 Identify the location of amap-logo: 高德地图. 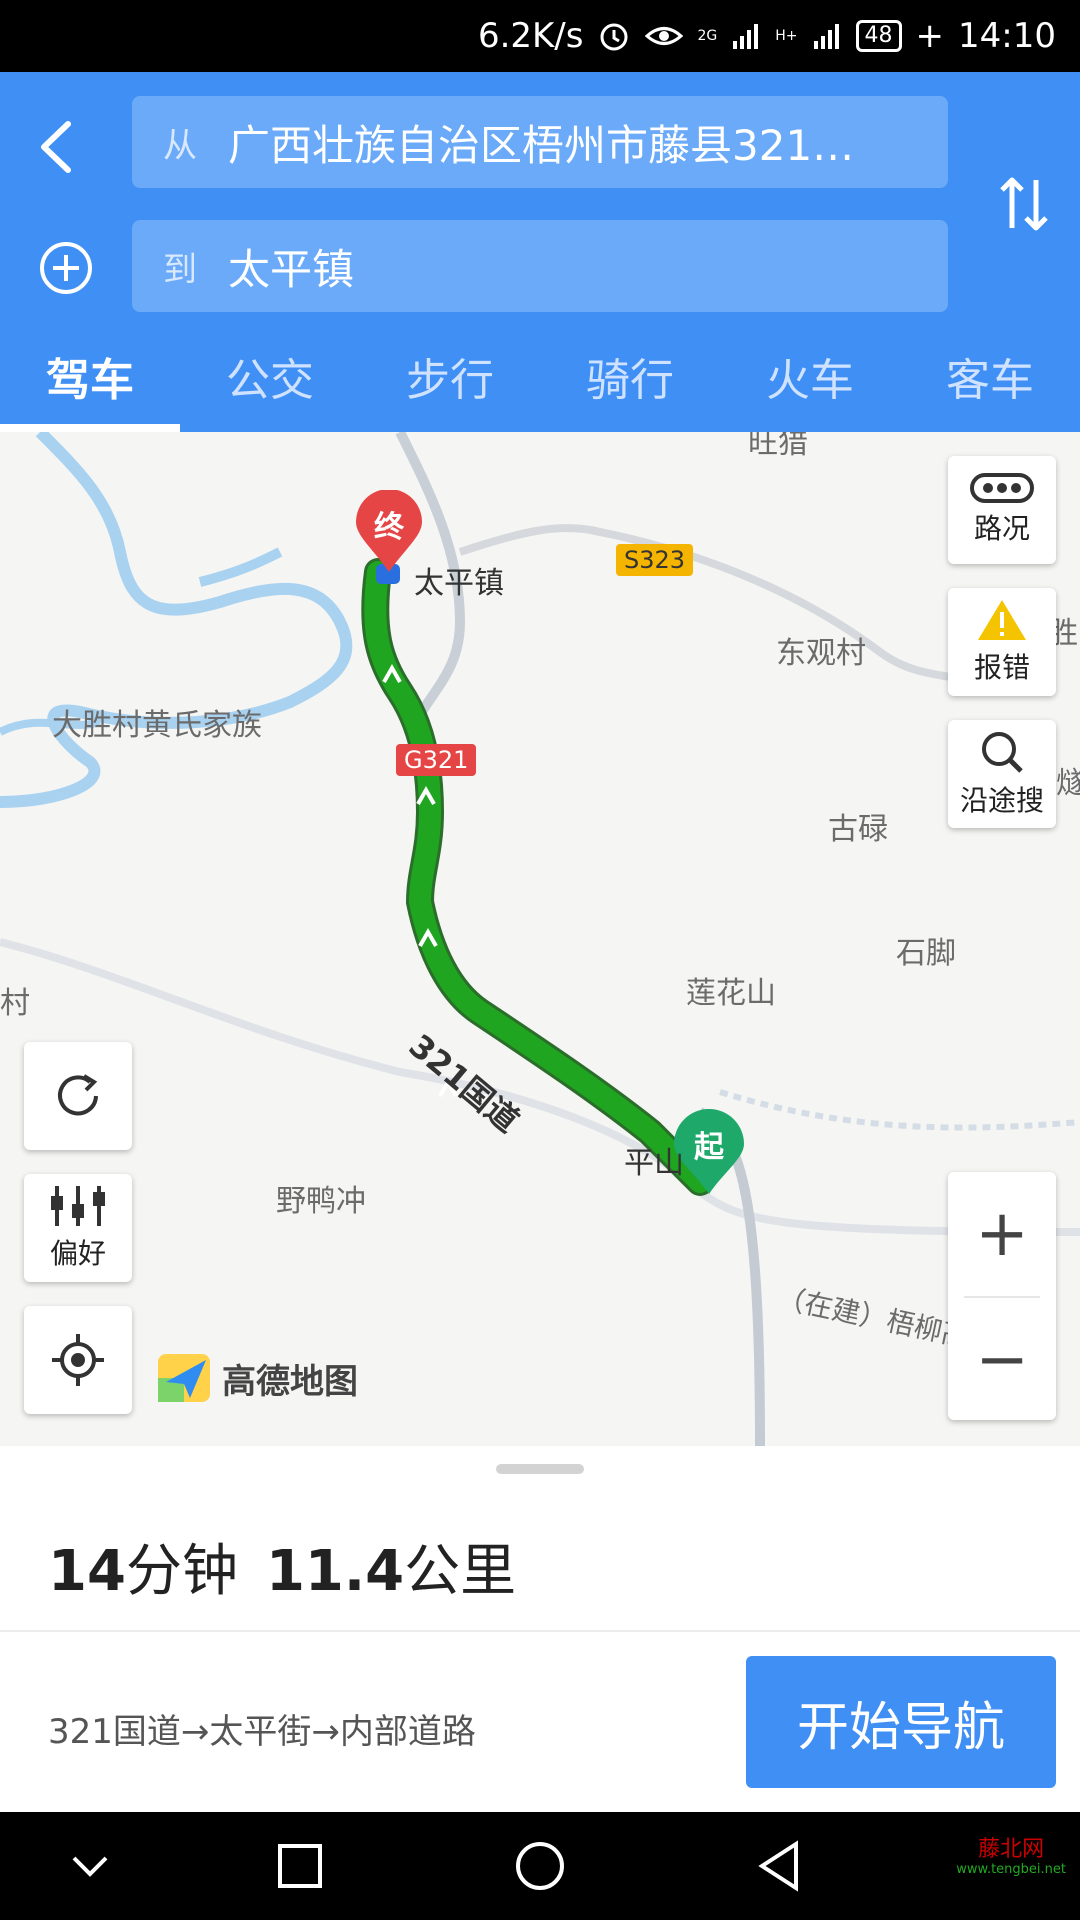
(257, 1378).